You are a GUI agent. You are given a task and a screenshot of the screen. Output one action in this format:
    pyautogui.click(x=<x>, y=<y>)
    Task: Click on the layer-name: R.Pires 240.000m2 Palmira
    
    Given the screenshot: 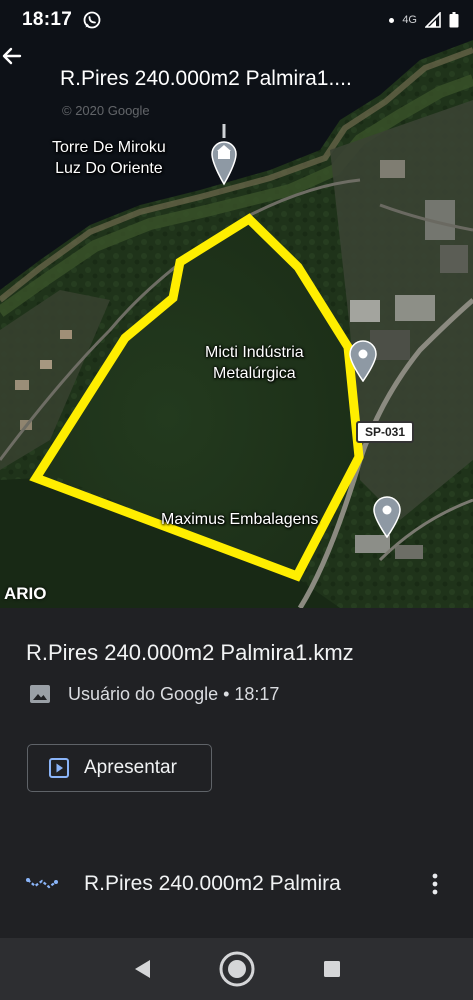 What is the action you would take?
    pyautogui.click(x=212, y=883)
    